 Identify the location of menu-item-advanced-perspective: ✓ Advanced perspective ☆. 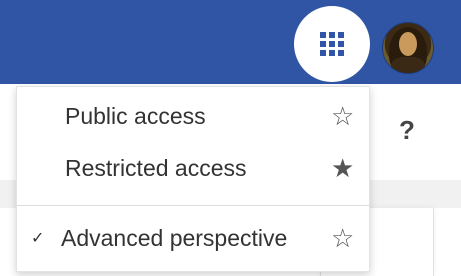
(193, 238).